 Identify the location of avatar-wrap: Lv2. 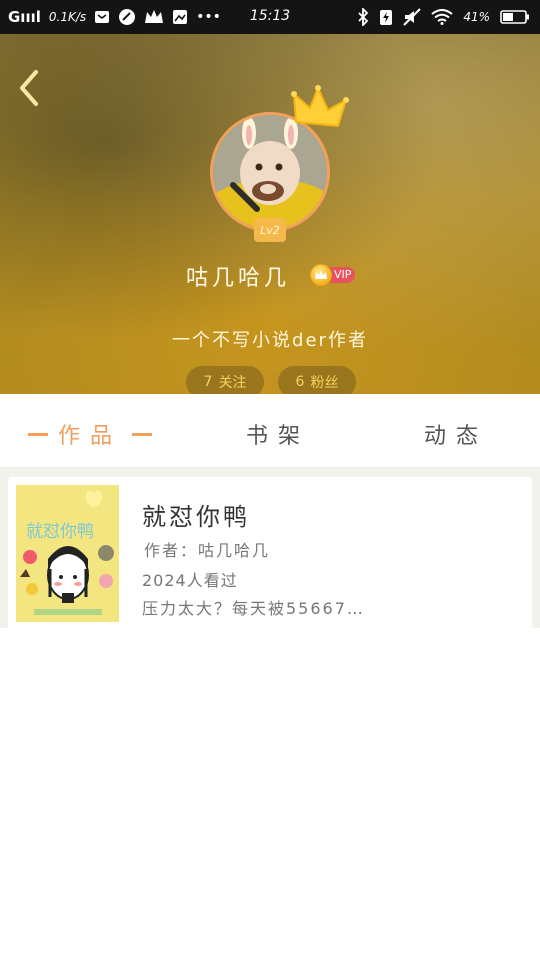
(279, 163).